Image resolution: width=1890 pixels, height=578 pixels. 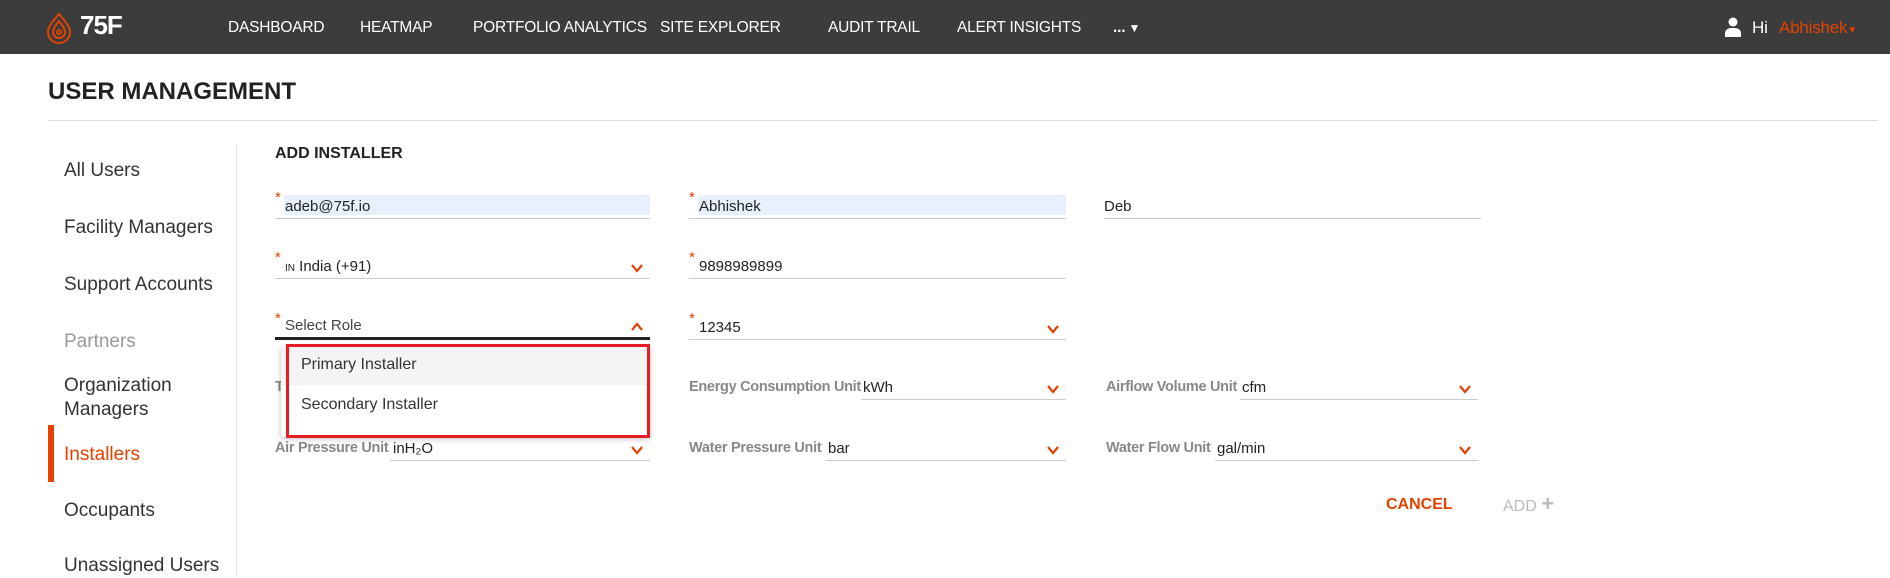 I want to click on sidebar-divider, so click(x=236, y=360).